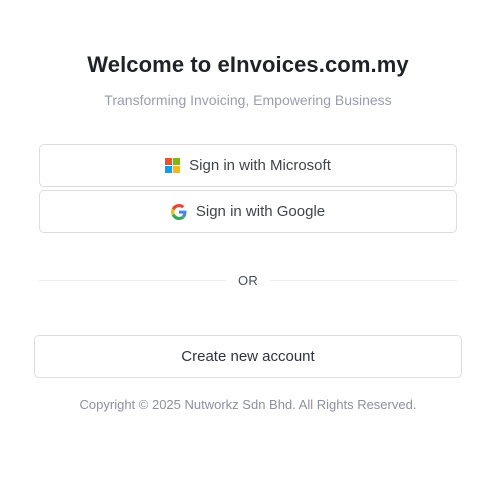 This screenshot has height=496, width=501. I want to click on or-divider: OR, so click(248, 280).